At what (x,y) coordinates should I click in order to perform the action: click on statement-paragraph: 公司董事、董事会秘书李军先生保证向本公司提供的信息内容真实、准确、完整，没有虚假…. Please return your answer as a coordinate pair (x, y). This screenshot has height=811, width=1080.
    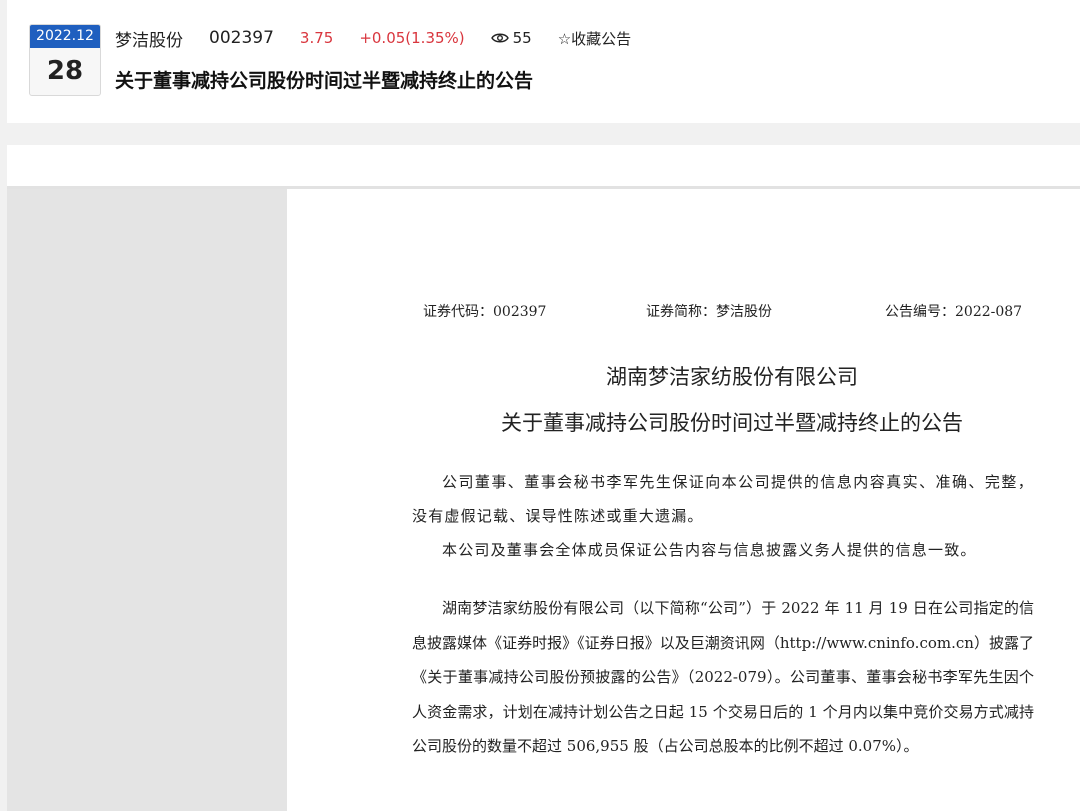
    Looking at the image, I should click on (723, 499).